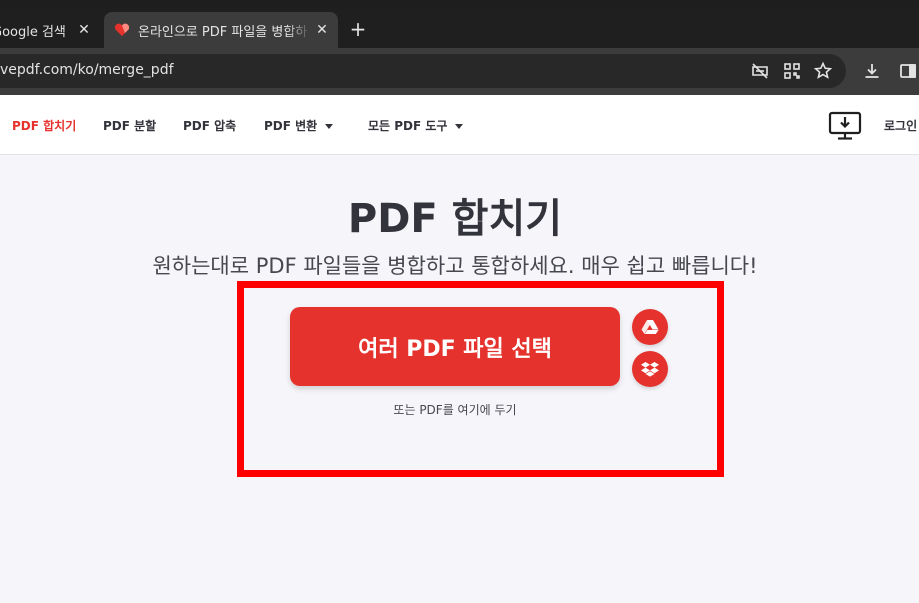 The height and width of the screenshot is (603, 919). I want to click on select-pdf-files-button: 여러 PDF 파일 선택, so click(455, 346).